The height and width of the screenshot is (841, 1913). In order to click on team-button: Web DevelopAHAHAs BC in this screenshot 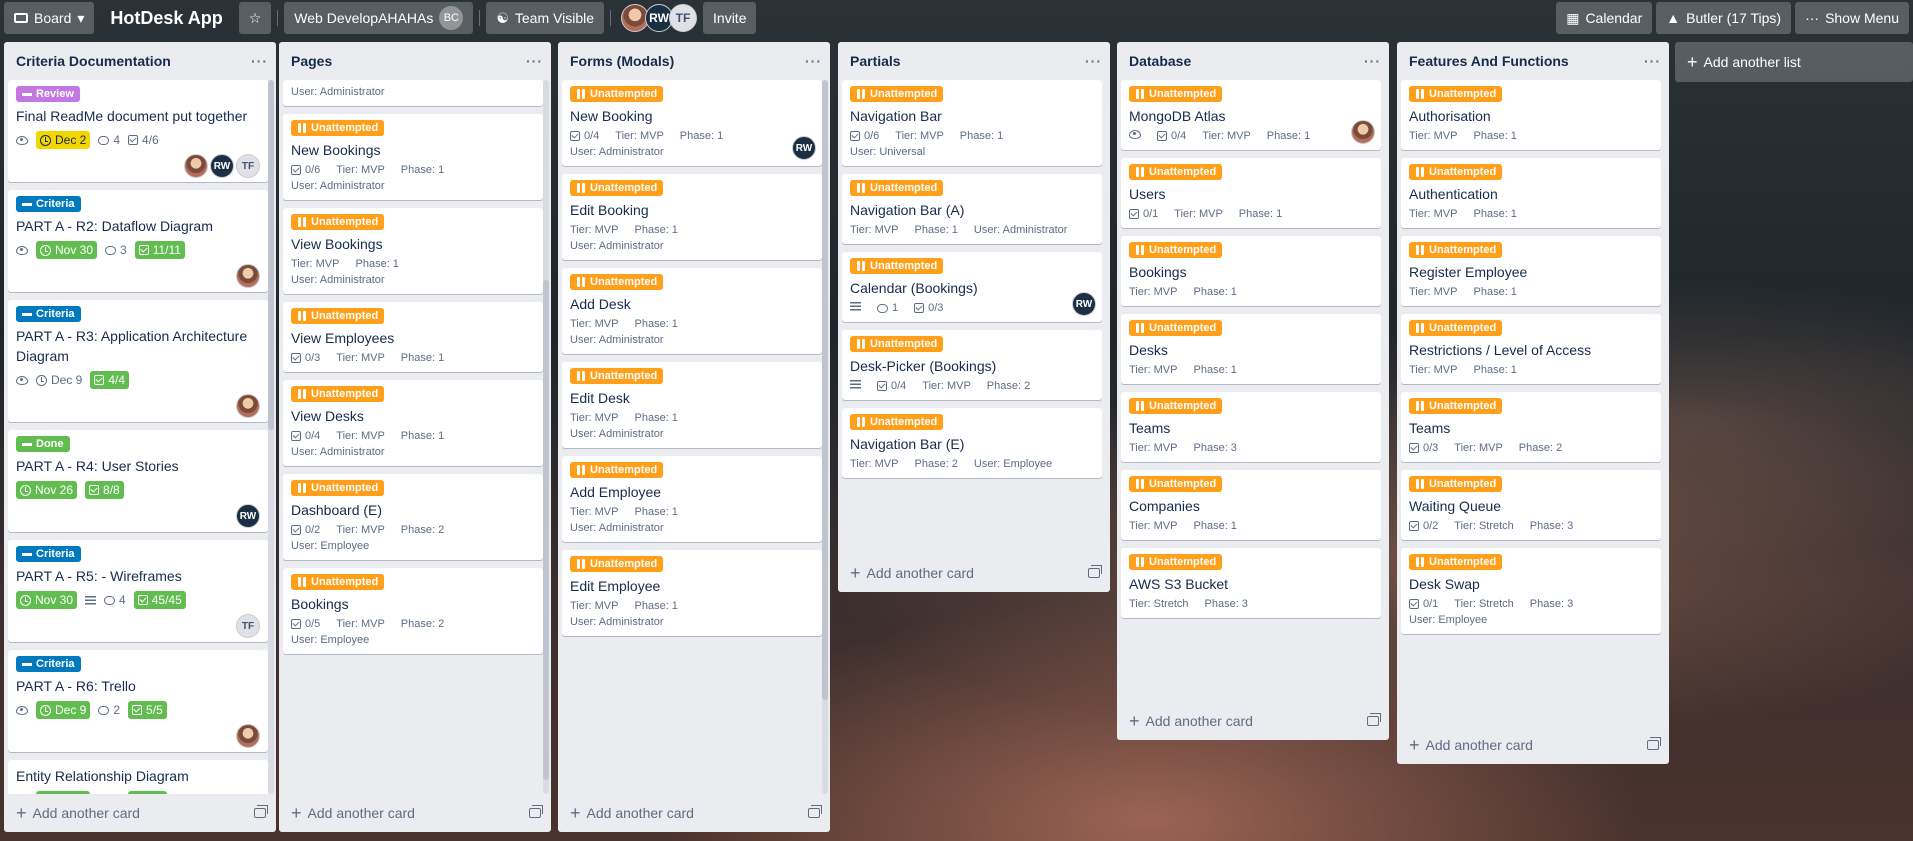, I will do `click(379, 18)`.